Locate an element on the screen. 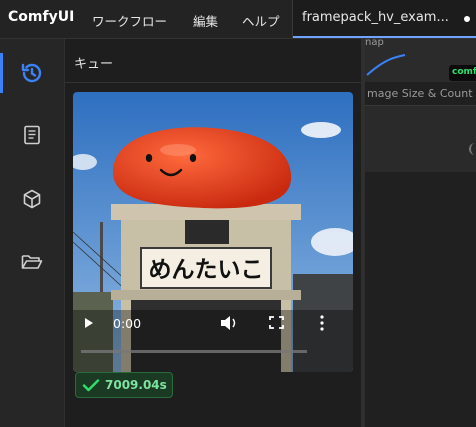  history-icon is located at coordinates (31, 73).